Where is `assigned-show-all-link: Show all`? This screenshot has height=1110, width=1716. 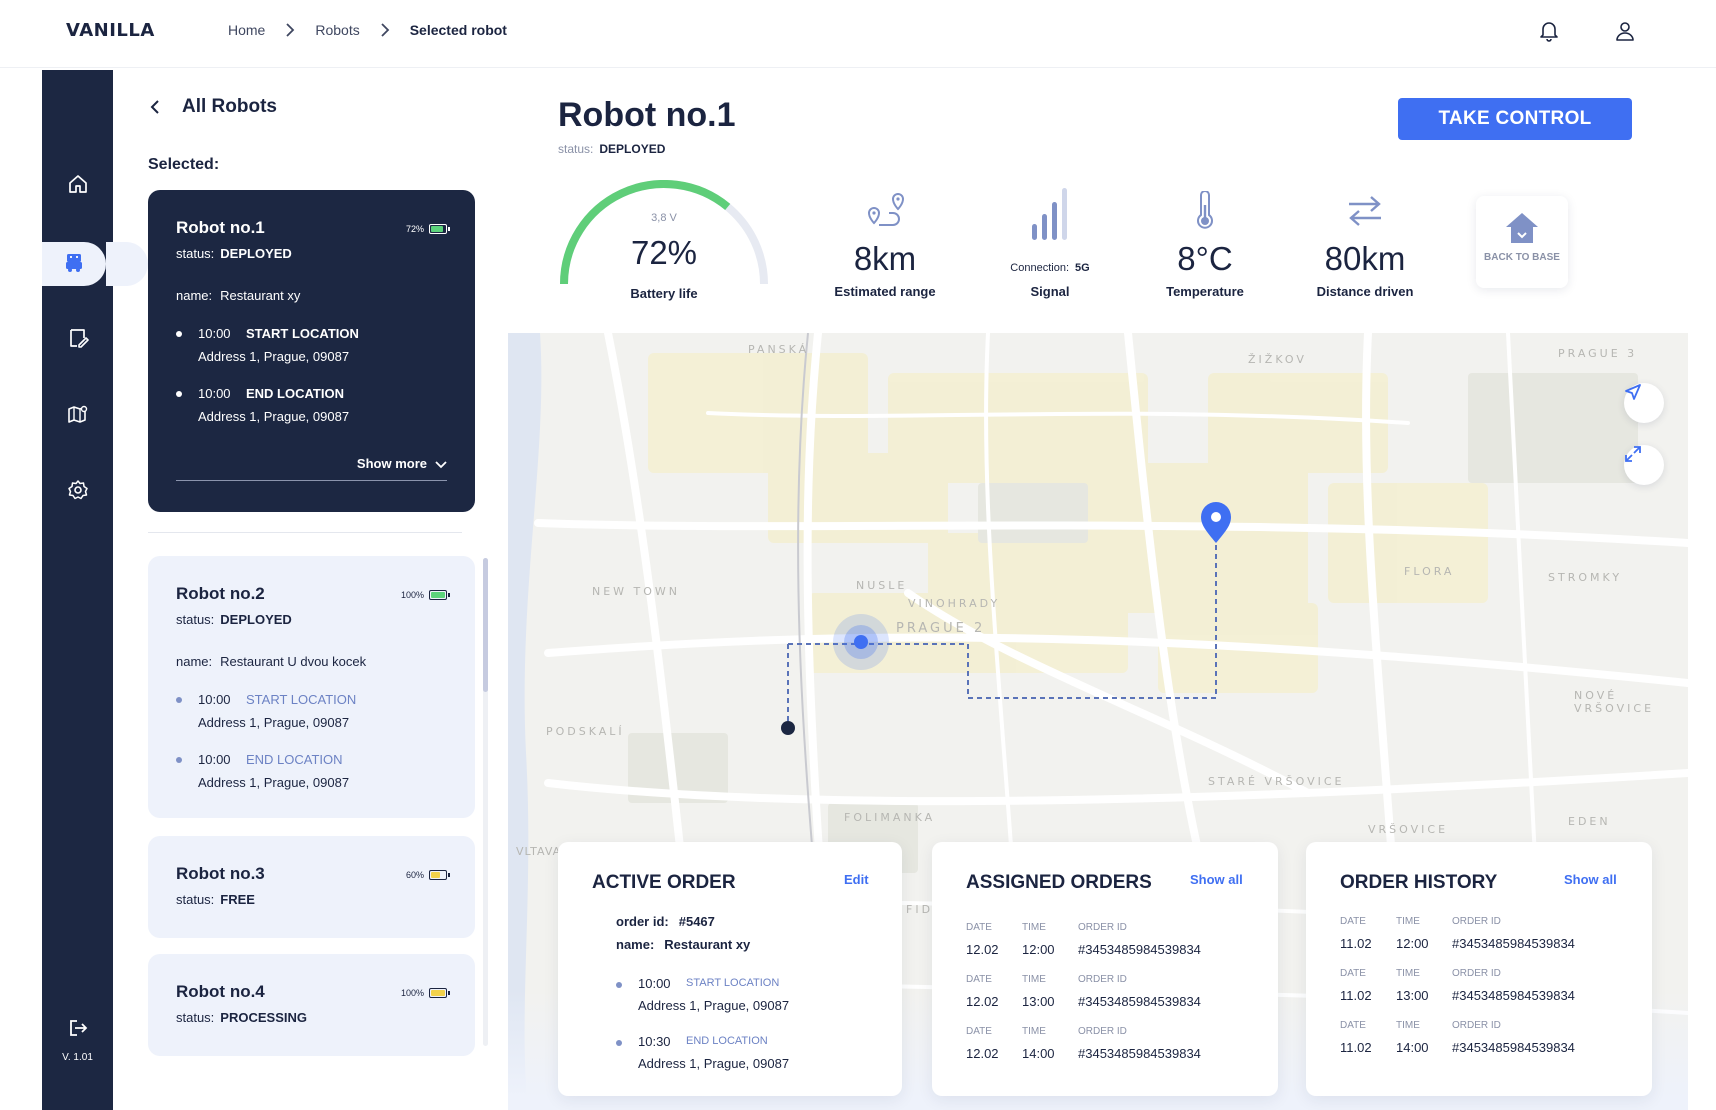
assigned-show-all-link: Show all is located at coordinates (1216, 879).